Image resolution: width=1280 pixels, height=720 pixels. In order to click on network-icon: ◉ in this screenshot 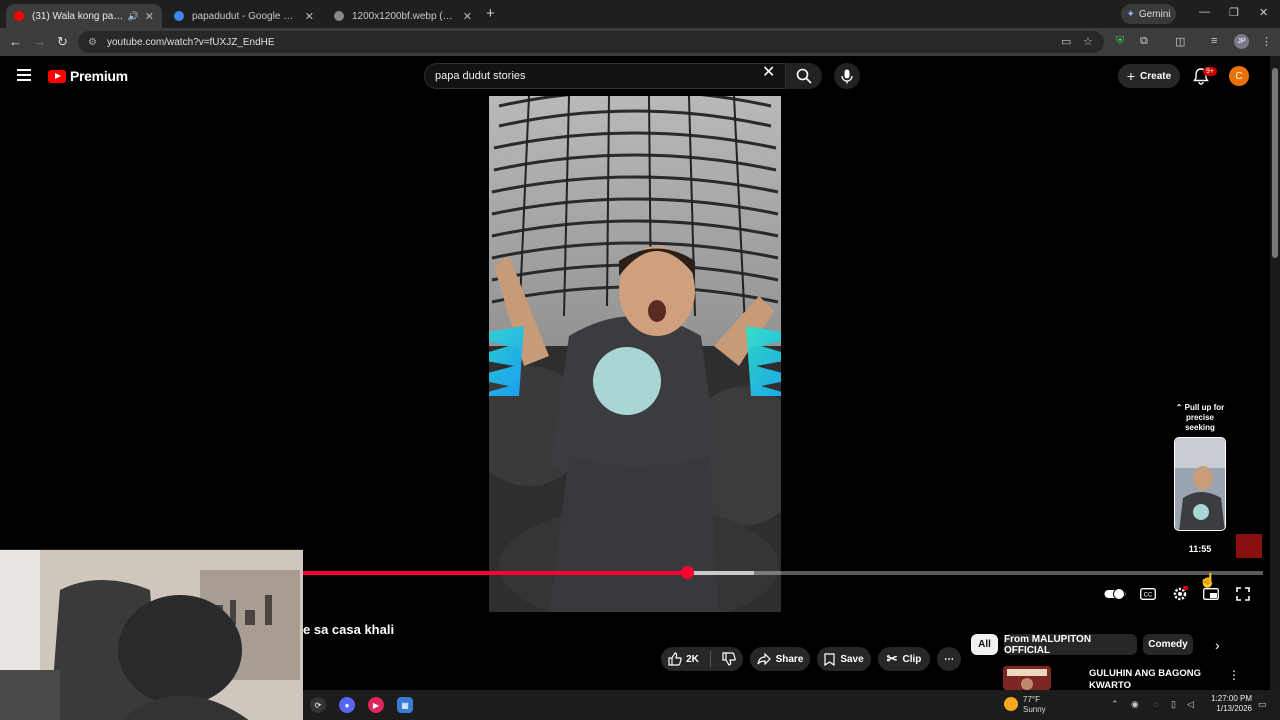, I will do `click(1135, 704)`.